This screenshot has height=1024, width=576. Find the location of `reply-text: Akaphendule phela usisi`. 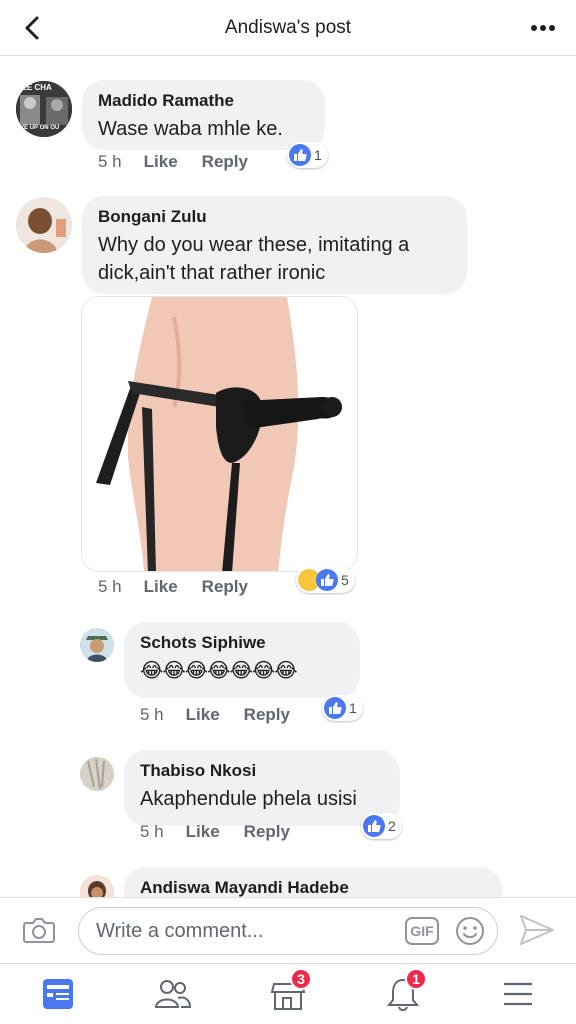

reply-text: Akaphendule phela usisi is located at coordinates (248, 799).